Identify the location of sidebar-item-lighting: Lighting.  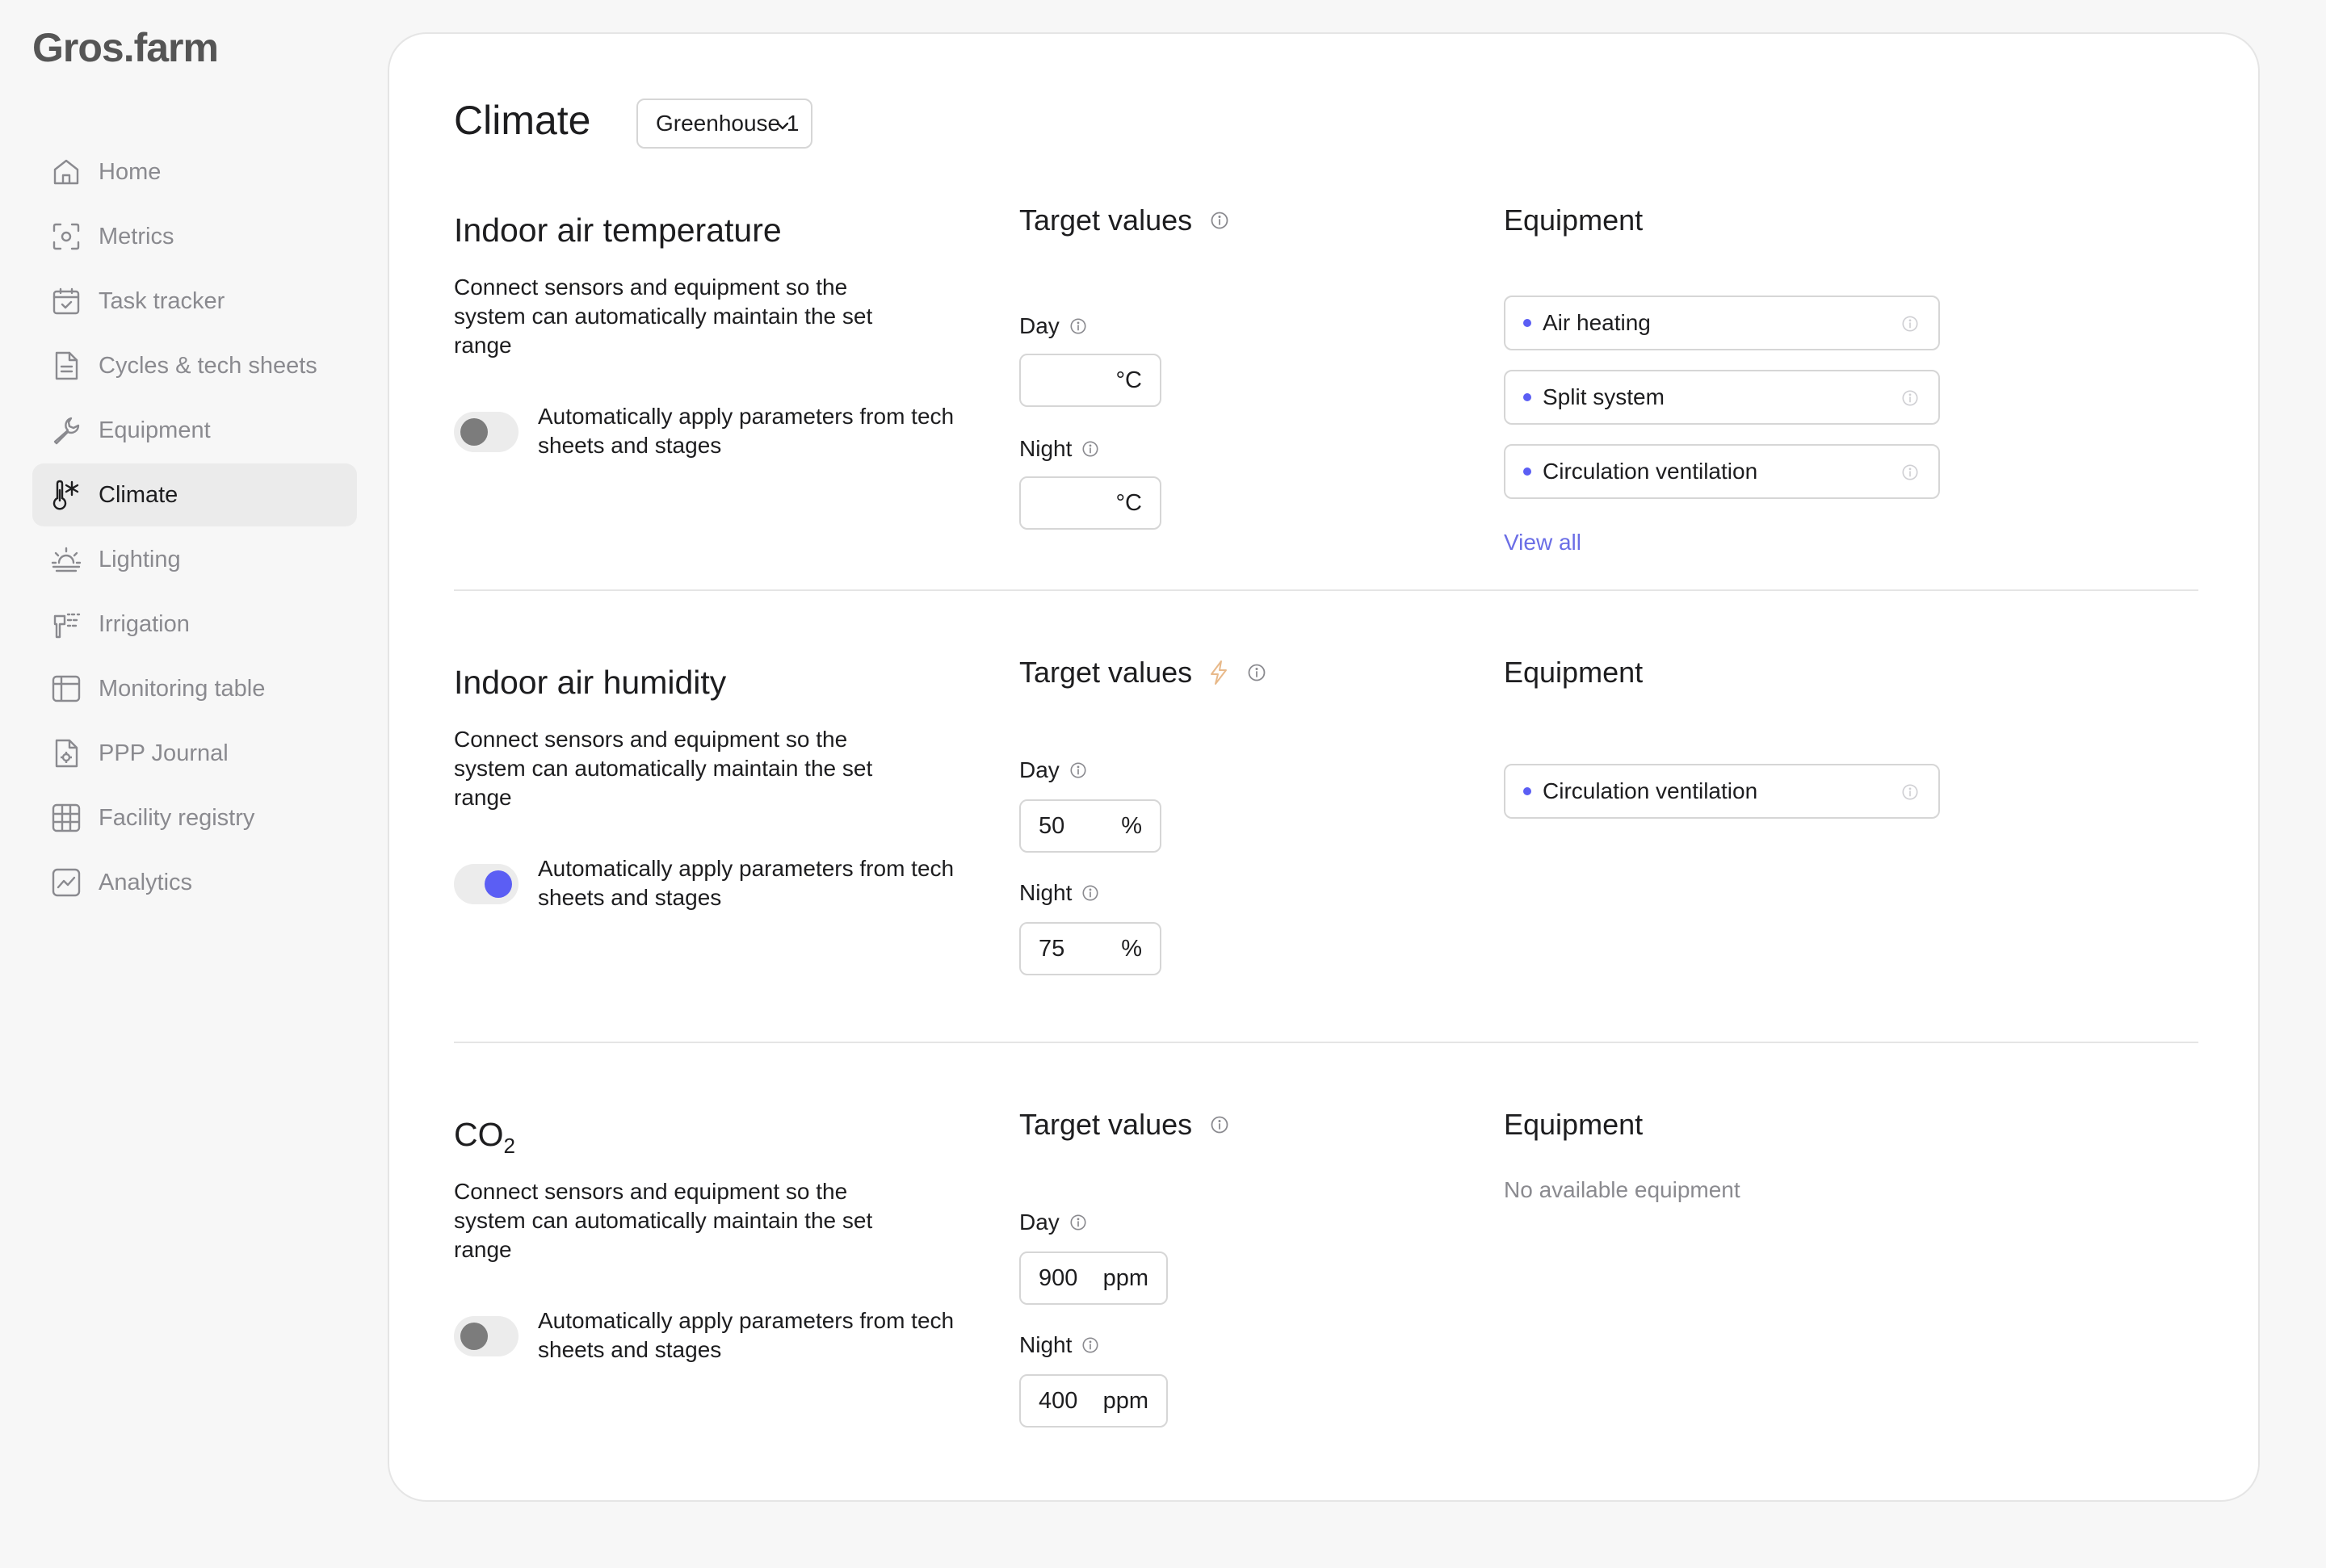
(194, 559).